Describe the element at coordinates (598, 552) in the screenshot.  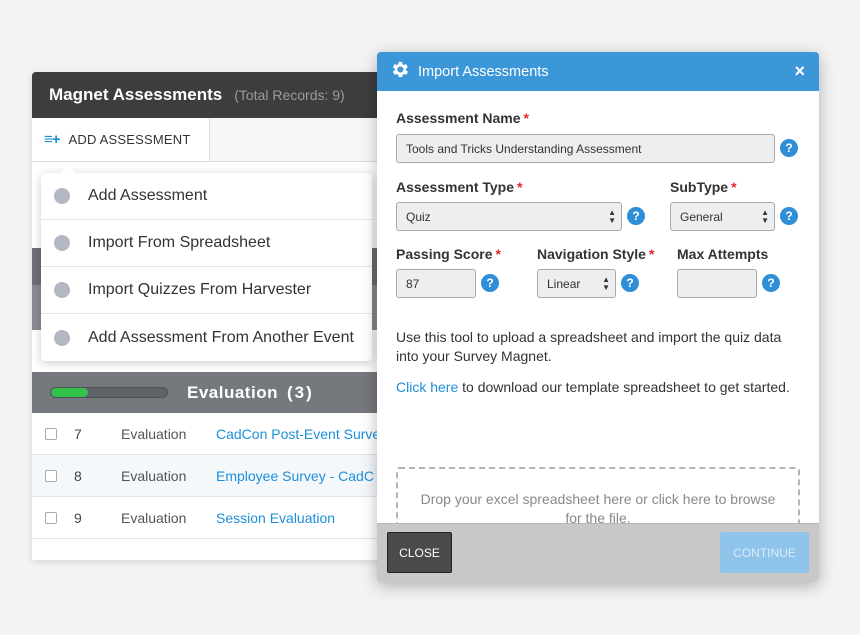
I see `modal-footer: CLOSE CONTINUE` at that location.